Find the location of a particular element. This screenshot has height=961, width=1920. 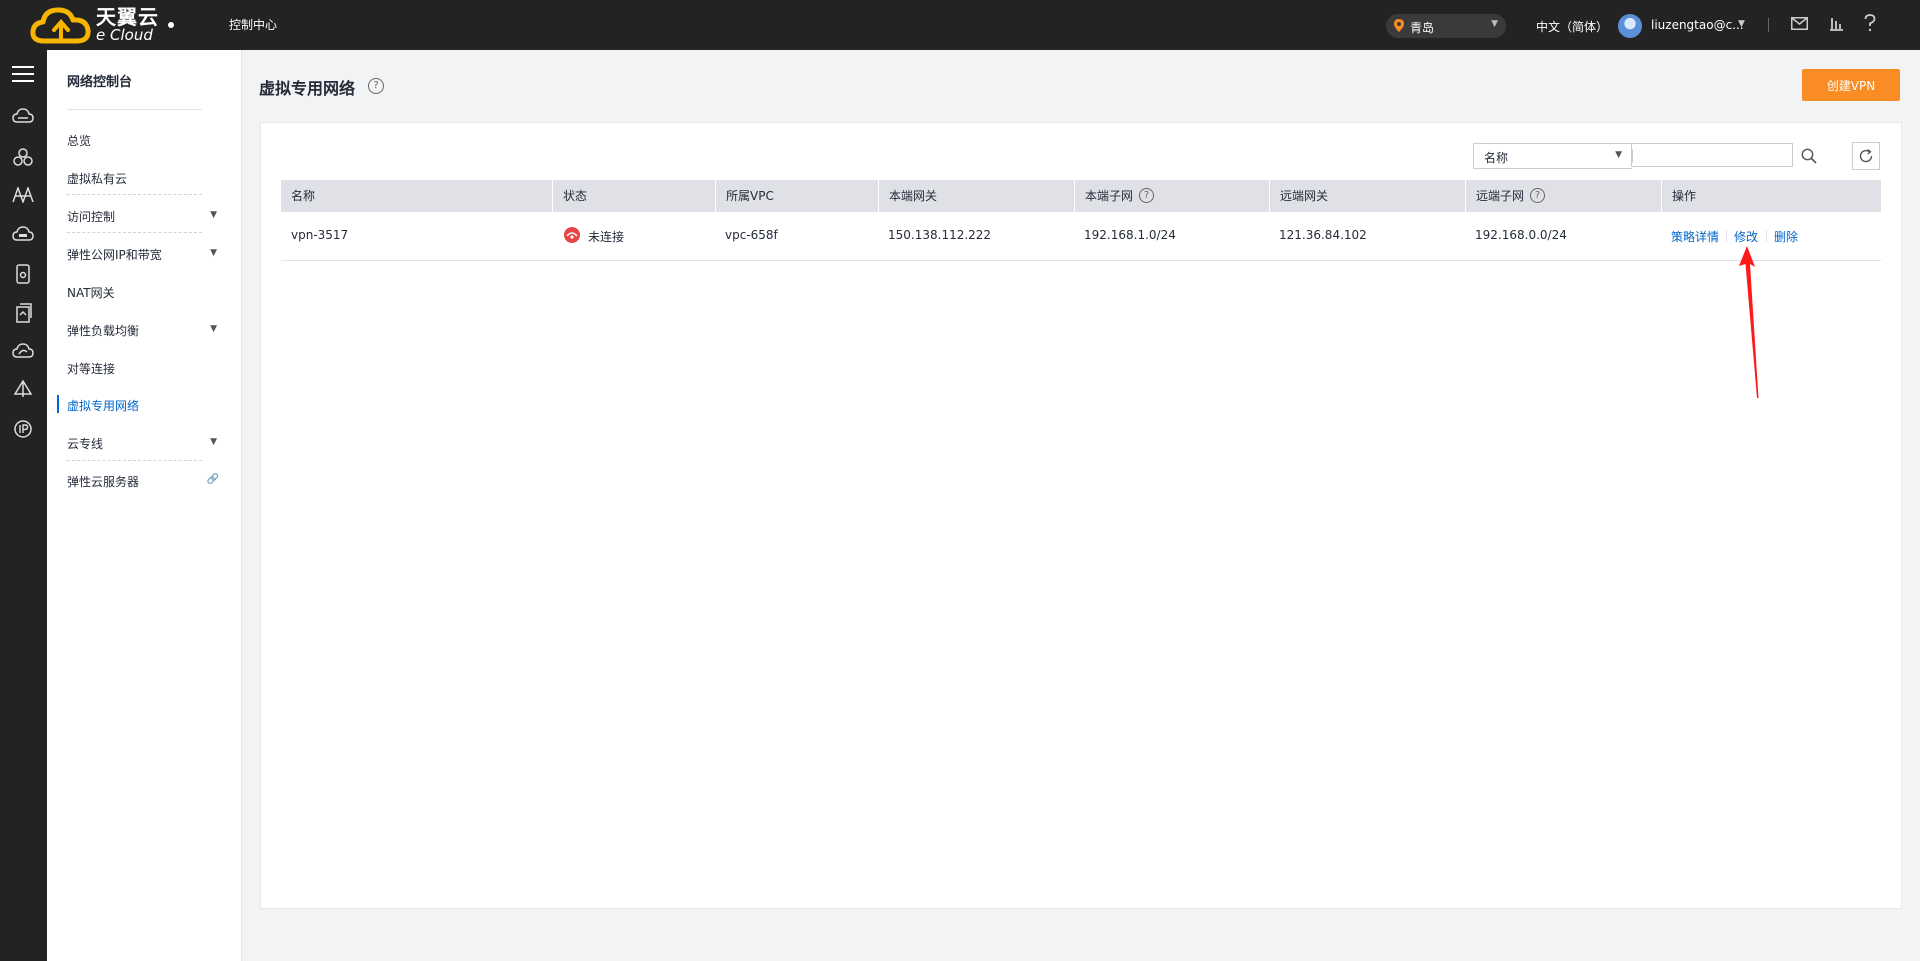

filter-field-select: 名称 ▼ is located at coordinates (1552, 156).